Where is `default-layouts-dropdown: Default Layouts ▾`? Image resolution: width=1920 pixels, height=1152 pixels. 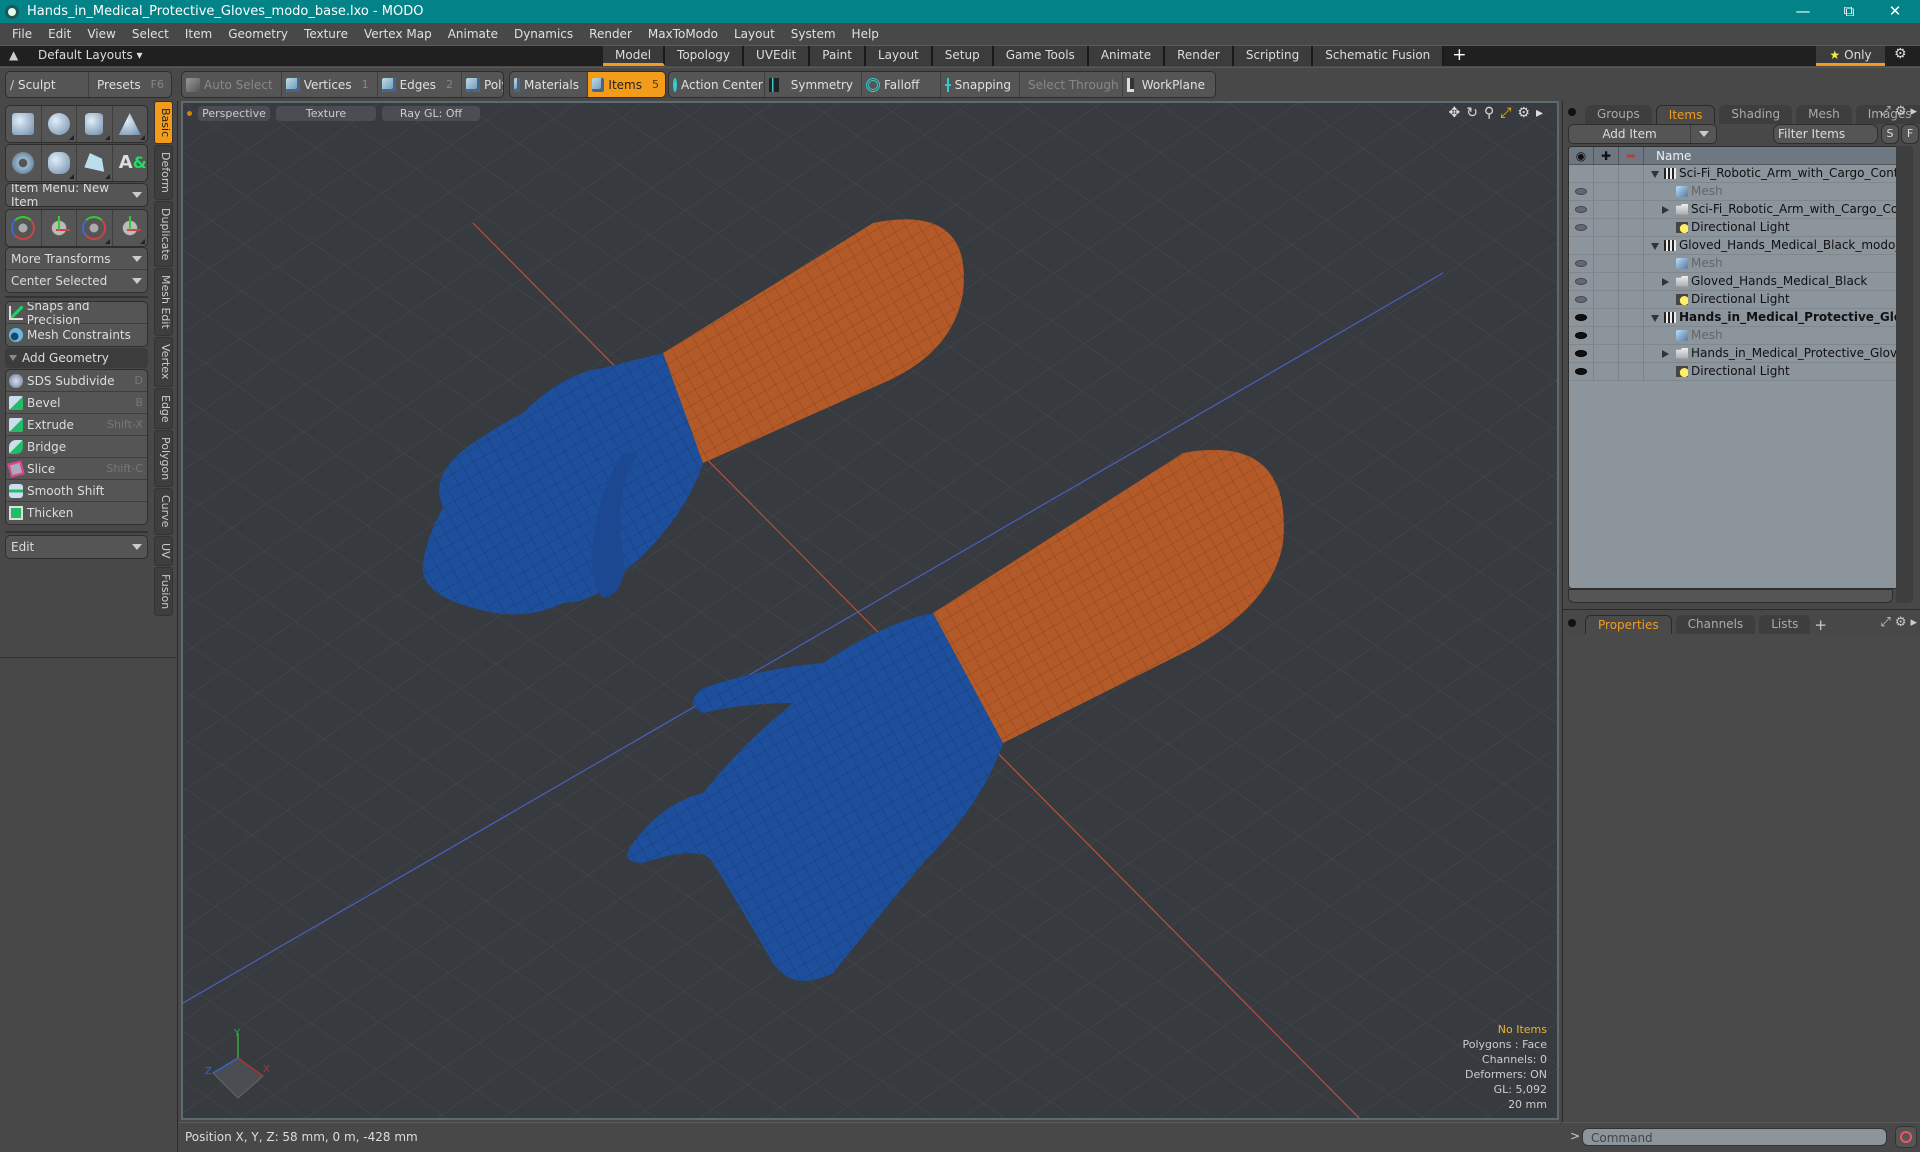
default-layouts-dropdown: Default Layouts ▾ is located at coordinates (90, 55).